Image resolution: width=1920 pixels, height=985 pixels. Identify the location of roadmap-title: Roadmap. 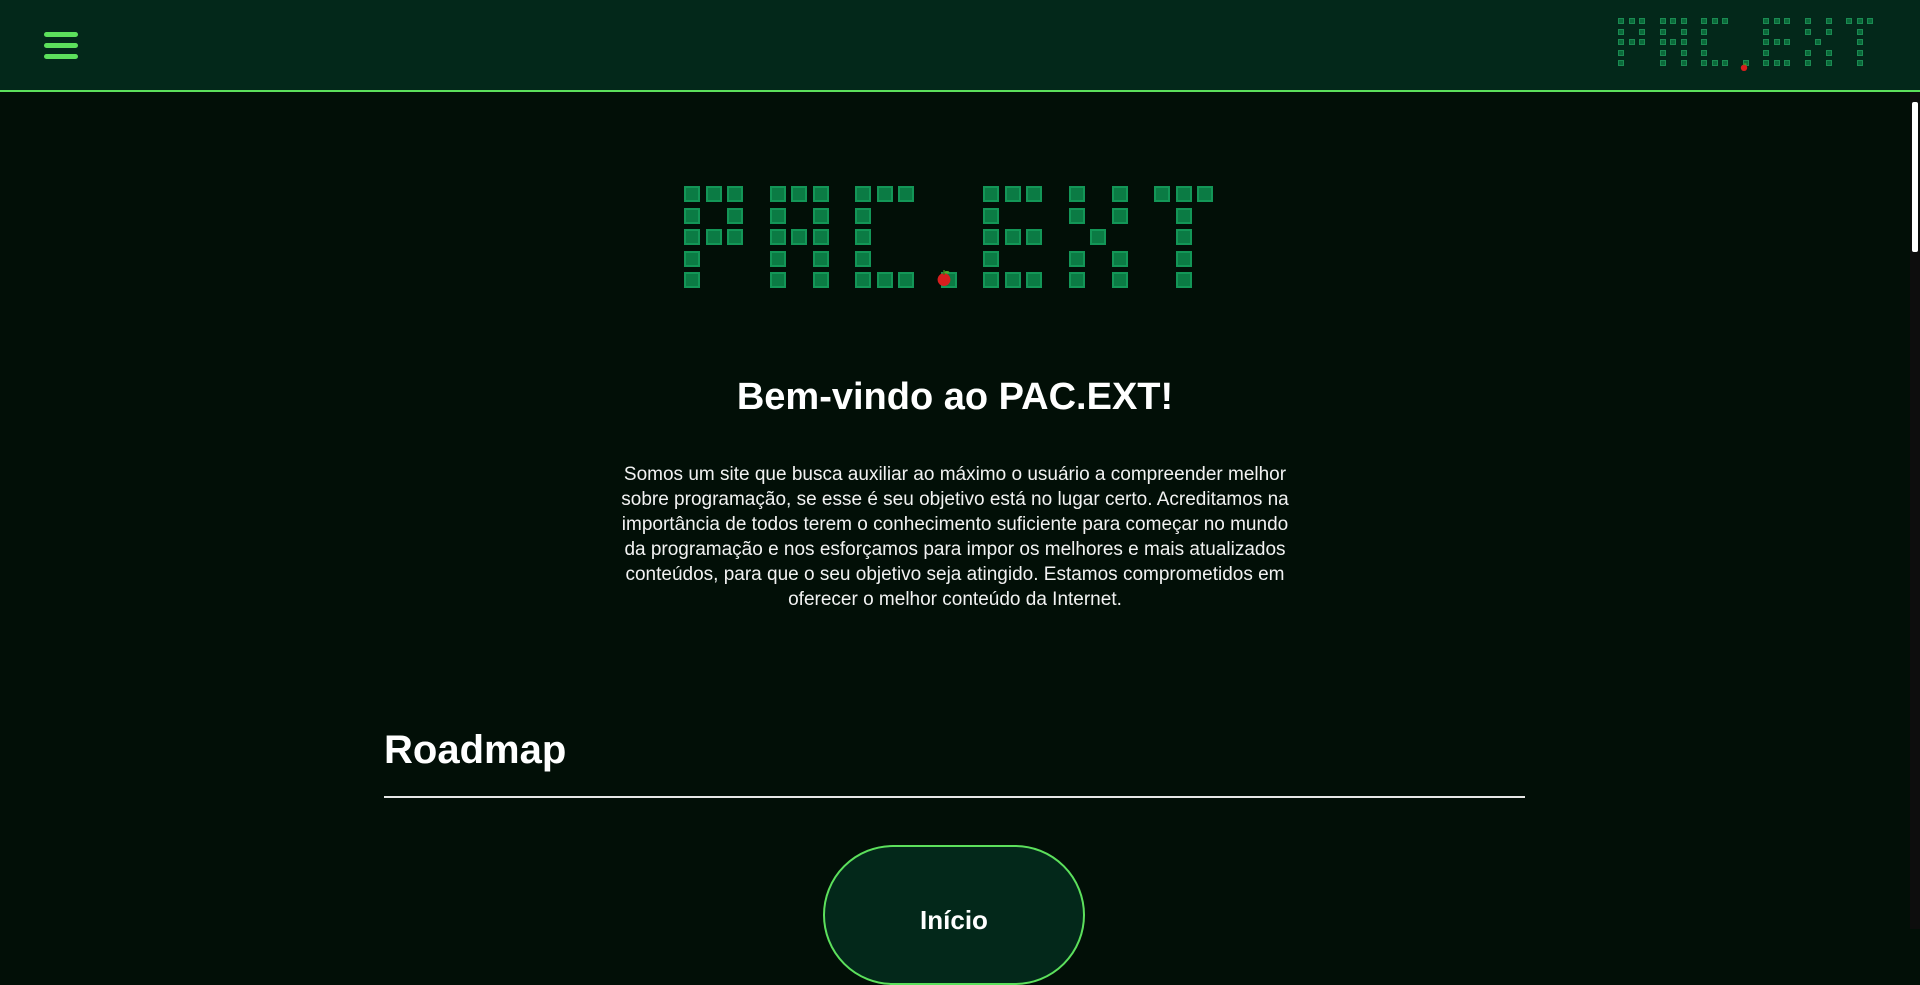
(475, 750).